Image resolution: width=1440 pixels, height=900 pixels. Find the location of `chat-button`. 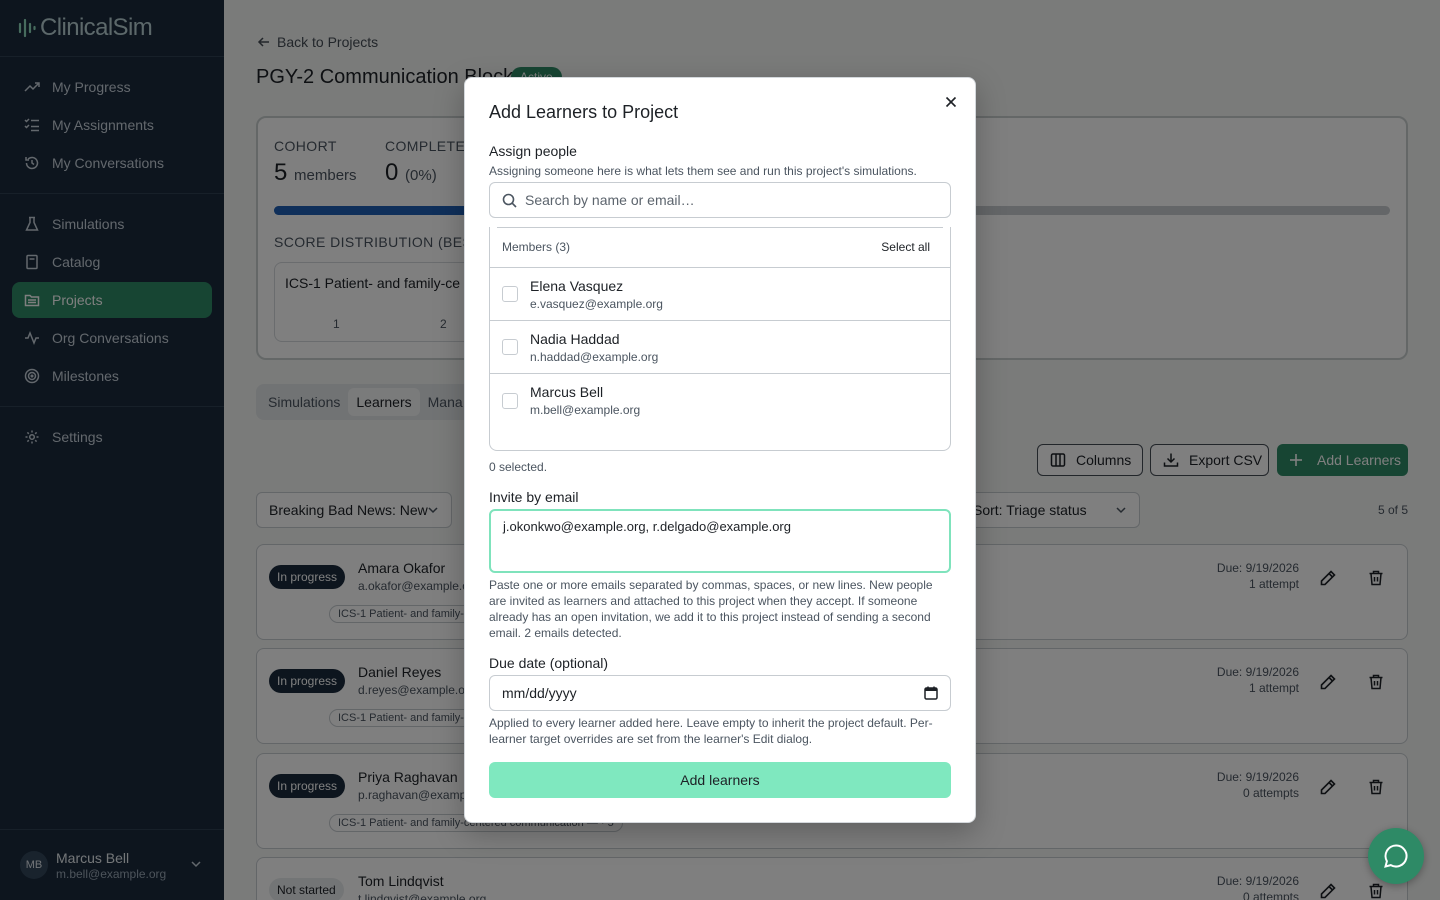

chat-button is located at coordinates (1396, 856).